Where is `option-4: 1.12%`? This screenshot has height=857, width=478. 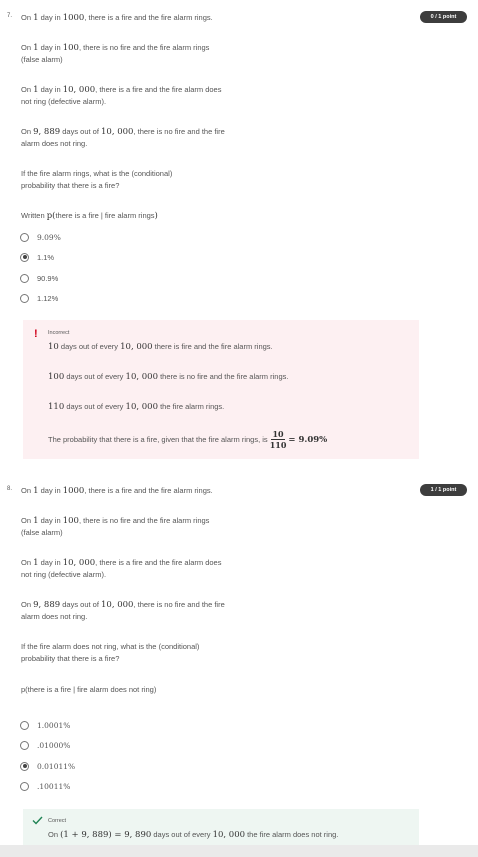 option-4: 1.12% is located at coordinates (39, 298).